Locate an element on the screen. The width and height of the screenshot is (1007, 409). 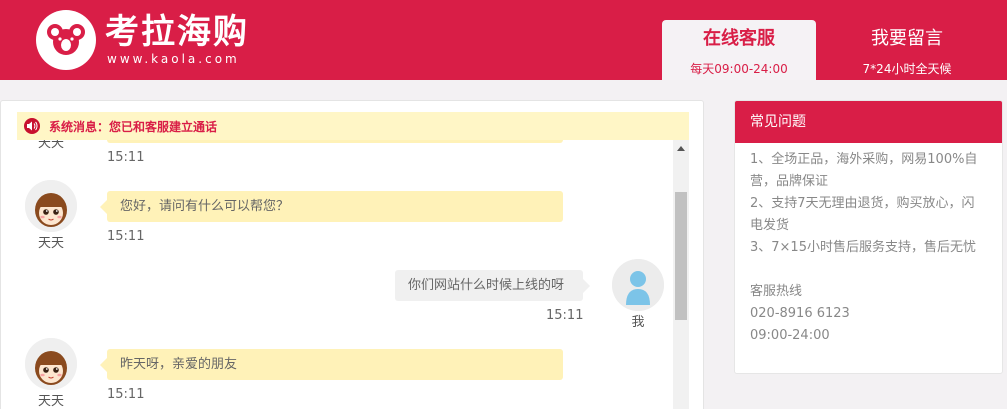
tab-title: 我要留言 is located at coordinates (907, 38).